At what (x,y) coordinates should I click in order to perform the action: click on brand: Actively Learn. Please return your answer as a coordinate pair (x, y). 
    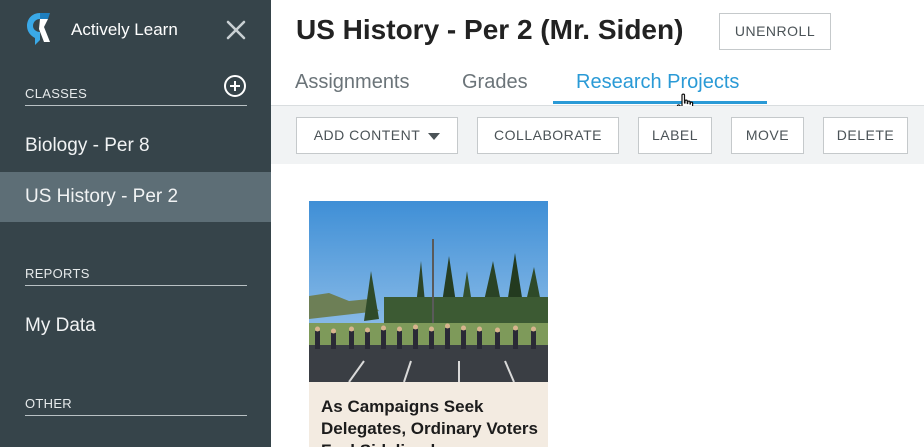
    Looking at the image, I should click on (135, 31).